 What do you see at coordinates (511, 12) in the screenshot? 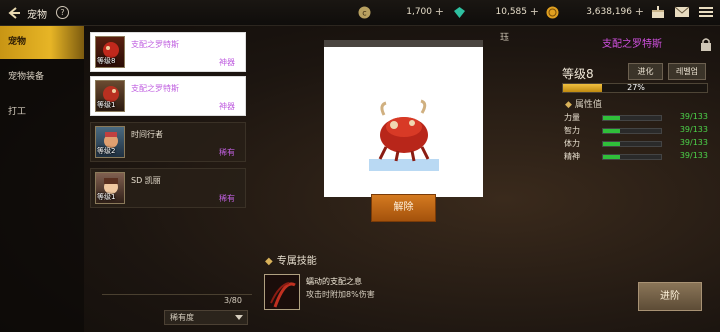
I see `gem-amount: 10,585` at bounding box center [511, 12].